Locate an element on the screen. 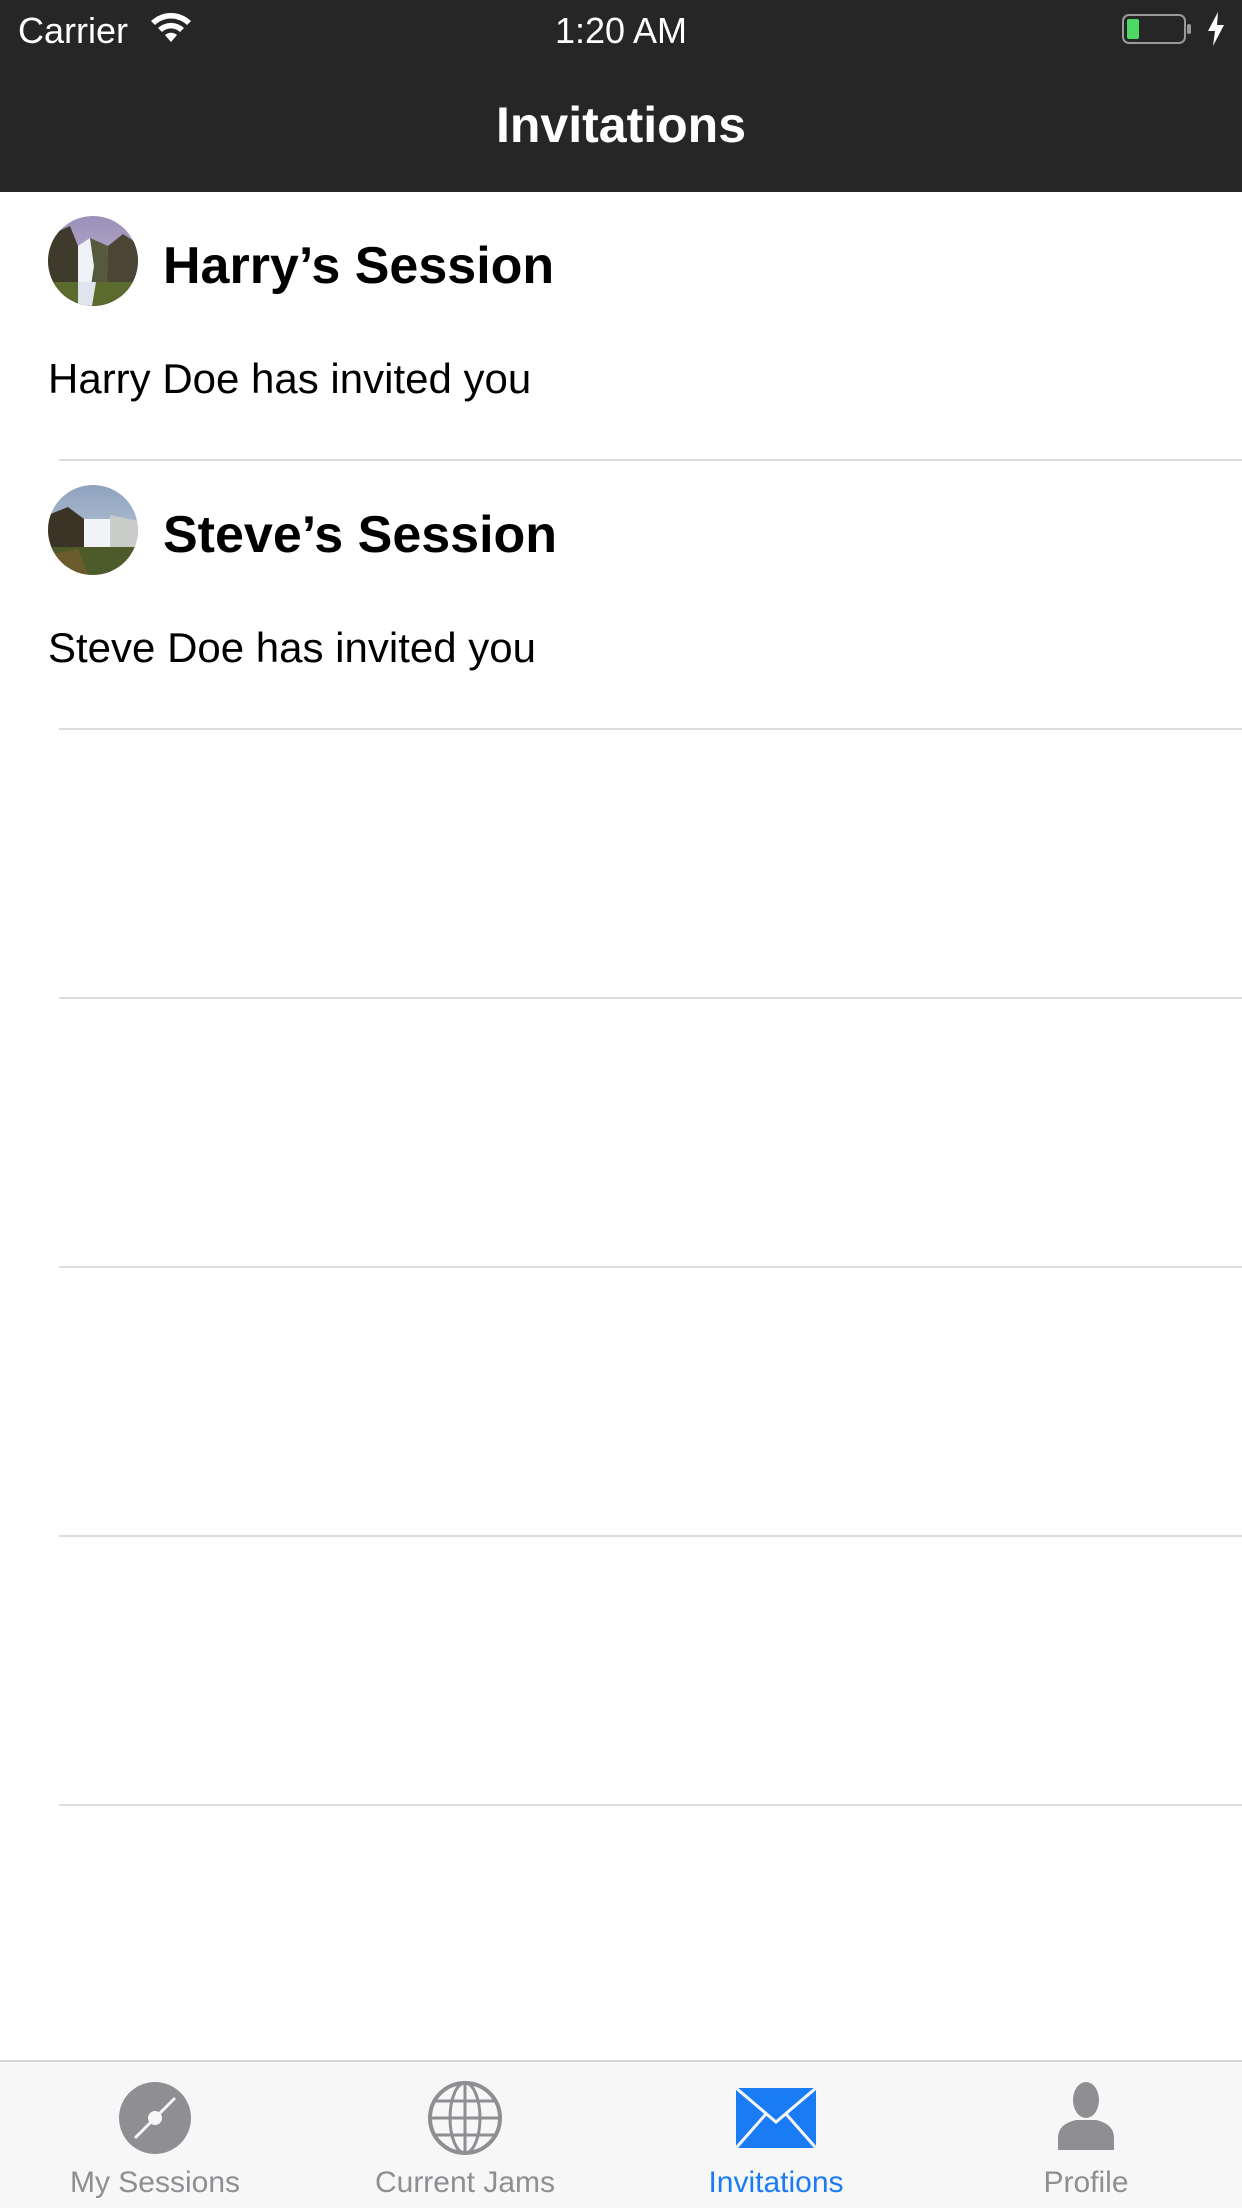  tab-label: Invitations is located at coordinates (776, 2182).